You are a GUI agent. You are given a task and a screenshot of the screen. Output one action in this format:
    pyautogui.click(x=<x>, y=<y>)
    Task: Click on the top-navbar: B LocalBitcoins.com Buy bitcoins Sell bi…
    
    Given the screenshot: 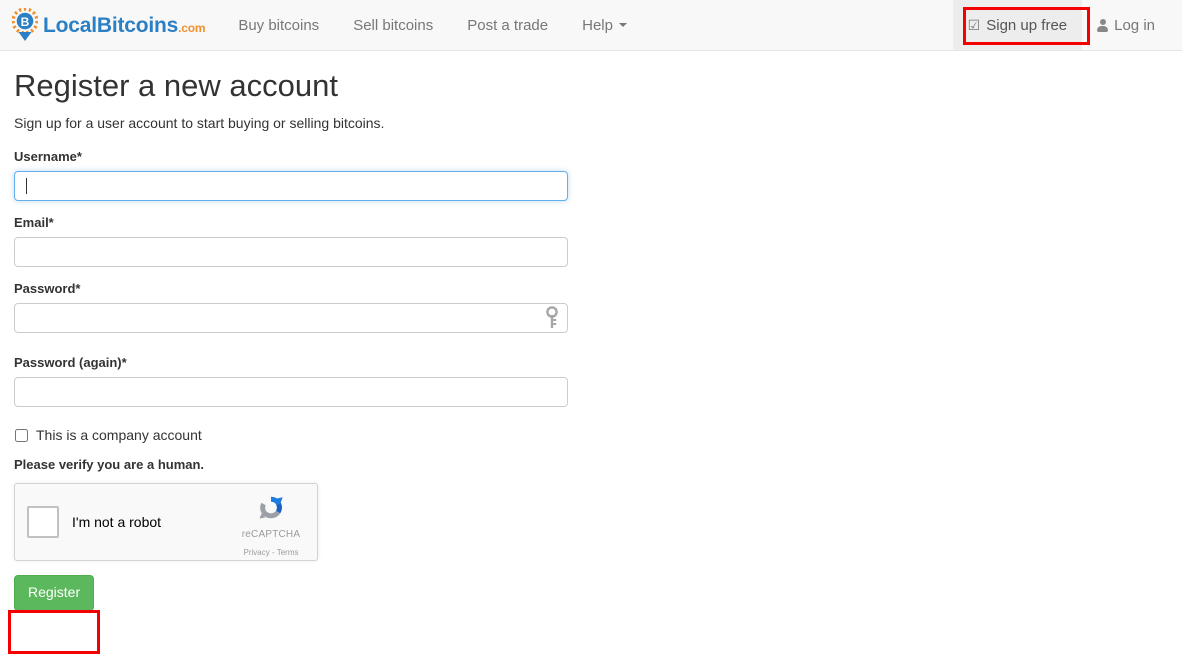 What is the action you would take?
    pyautogui.click(x=591, y=25)
    